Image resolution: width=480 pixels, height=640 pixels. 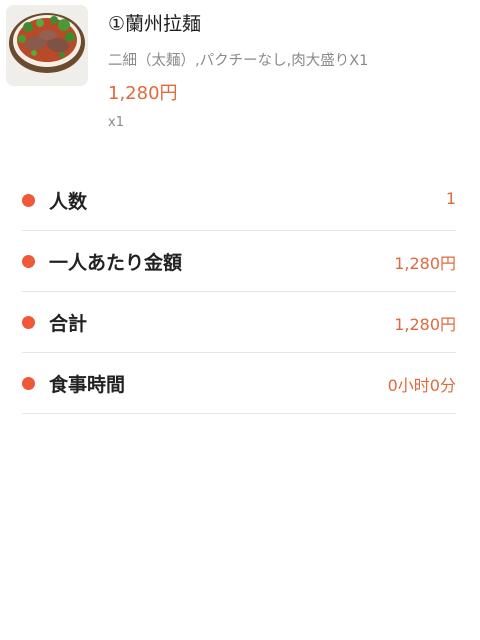 I want to click on summary-label: 人数, so click(x=68, y=202).